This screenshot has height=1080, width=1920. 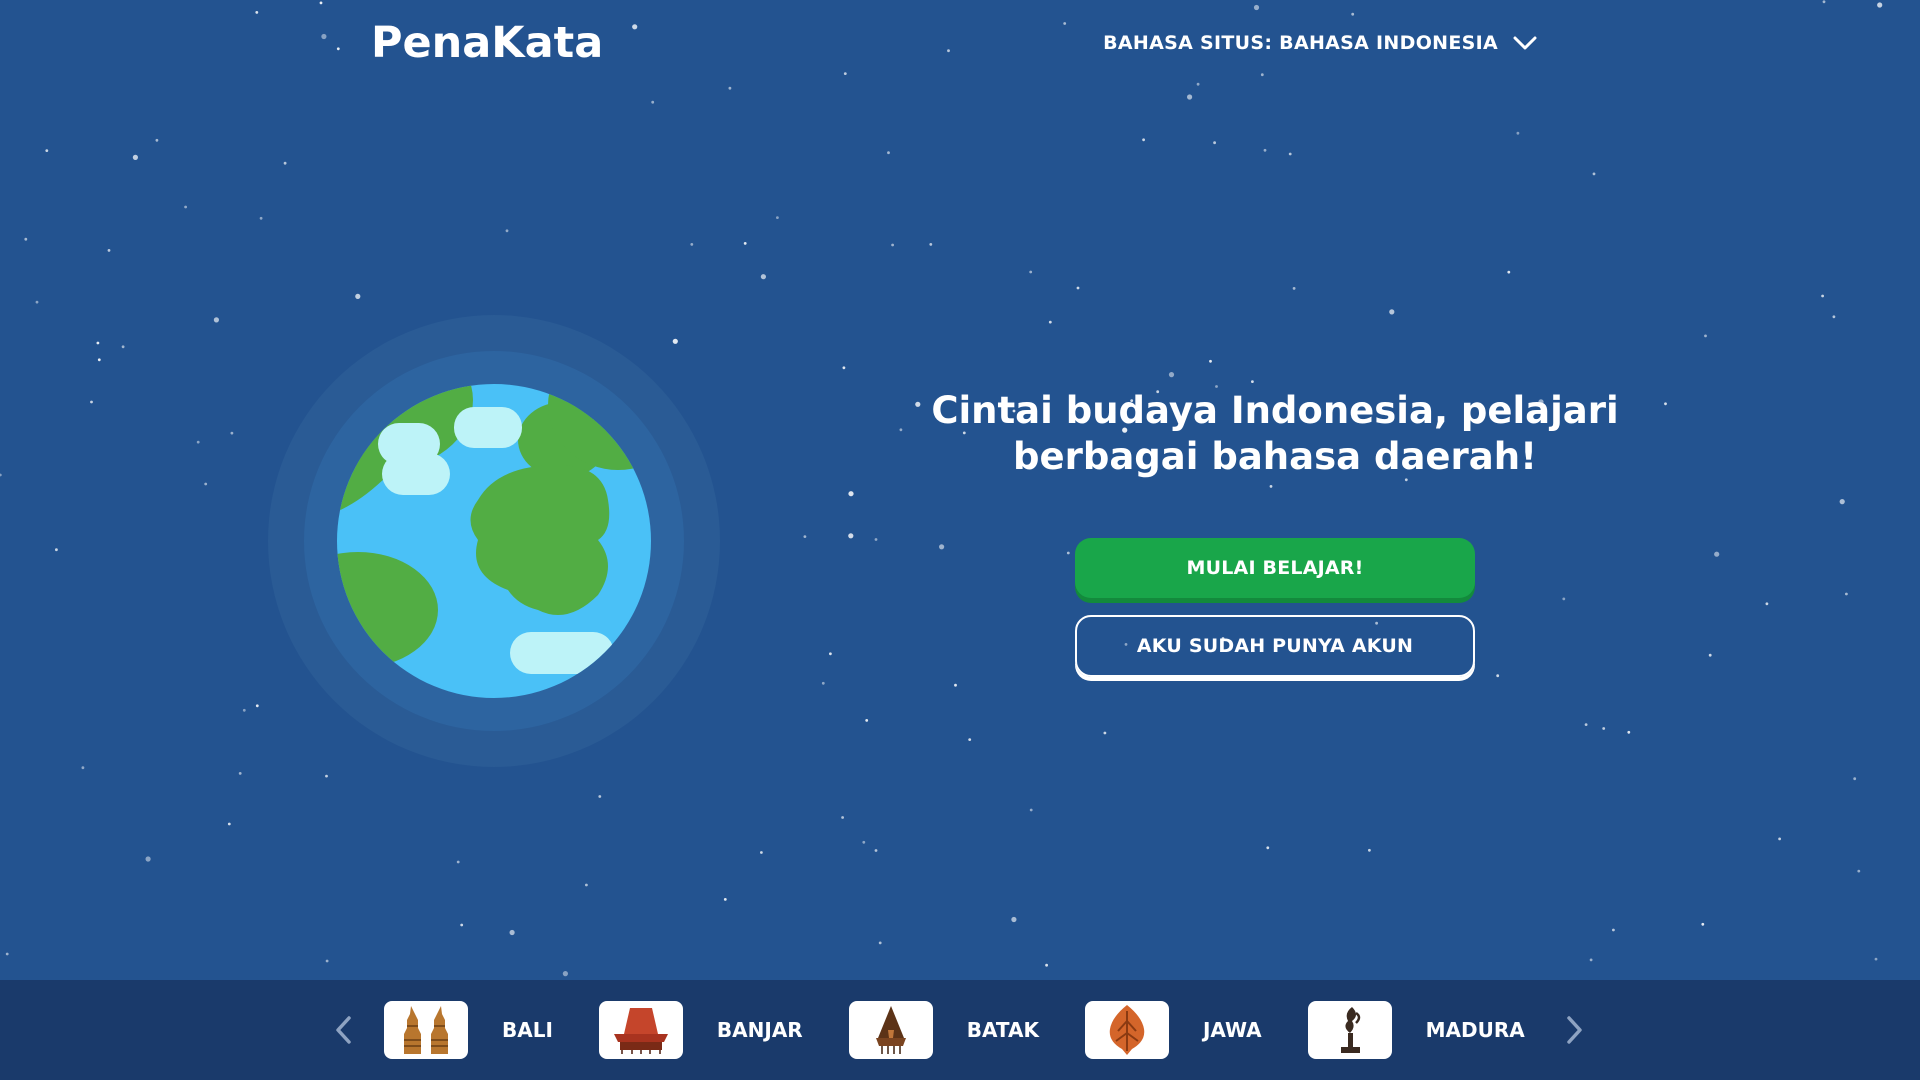 I want to click on earth-illustration, so click(x=494, y=541).